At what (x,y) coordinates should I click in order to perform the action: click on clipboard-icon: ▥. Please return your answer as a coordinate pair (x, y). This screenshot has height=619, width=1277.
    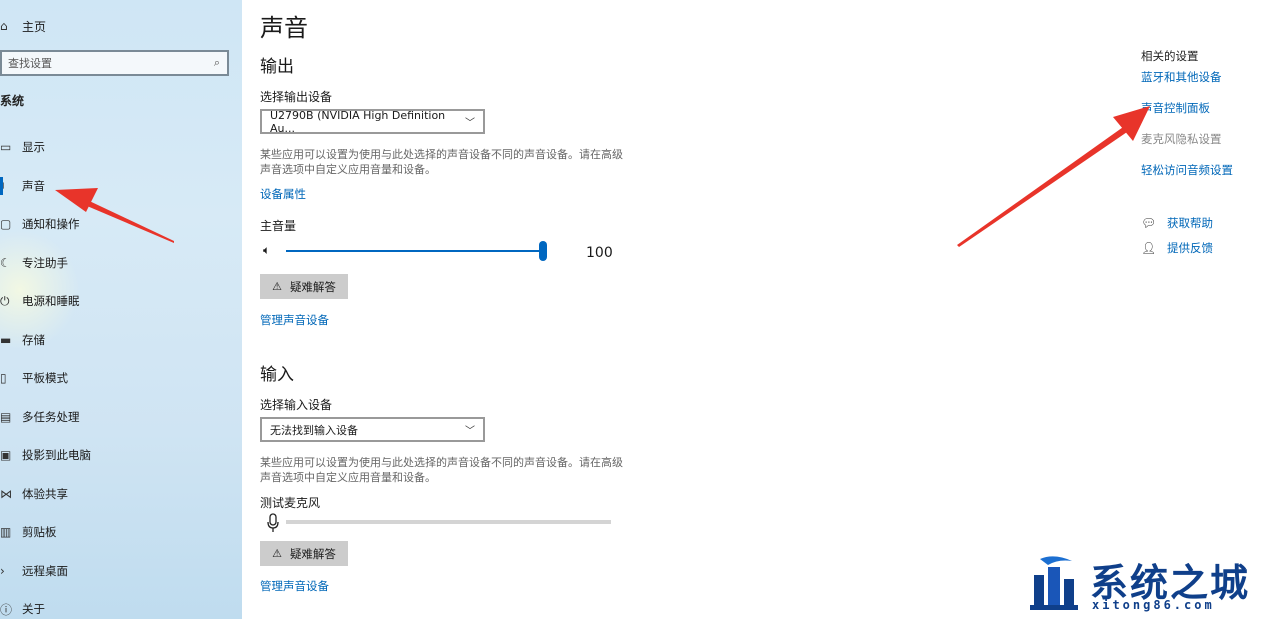
    Looking at the image, I should click on (6, 532).